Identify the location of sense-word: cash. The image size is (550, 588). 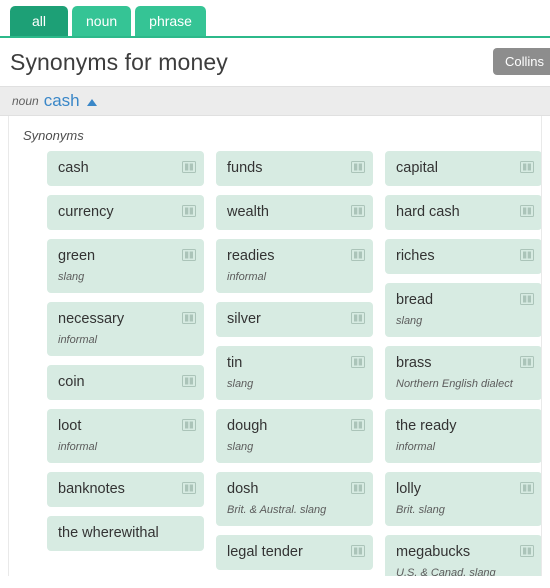
(61, 100).